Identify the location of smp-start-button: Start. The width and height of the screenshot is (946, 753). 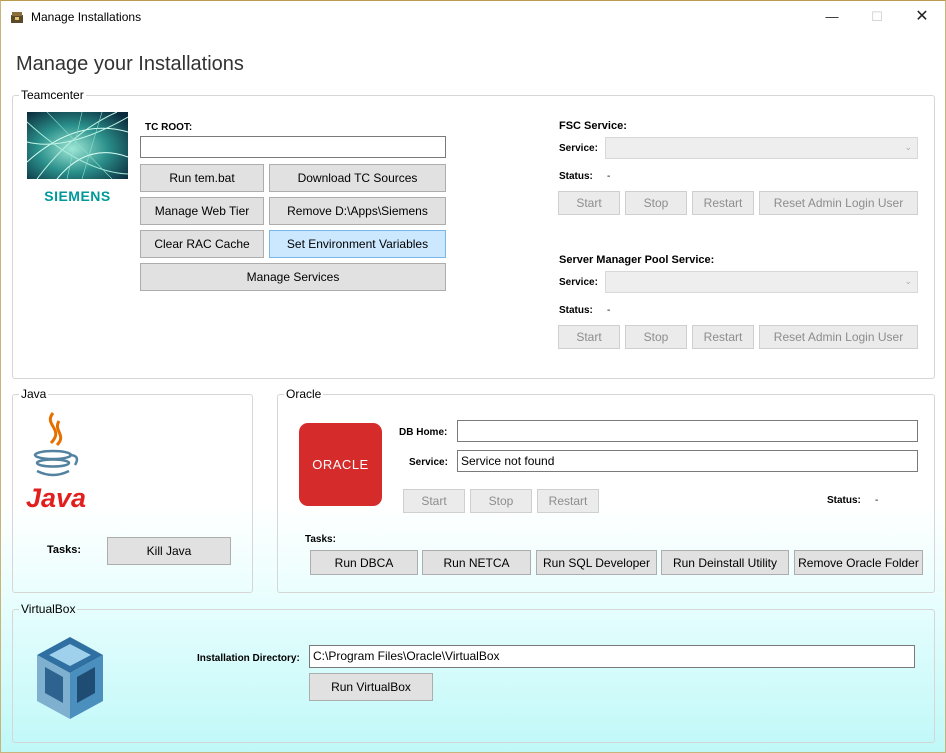
(589, 337).